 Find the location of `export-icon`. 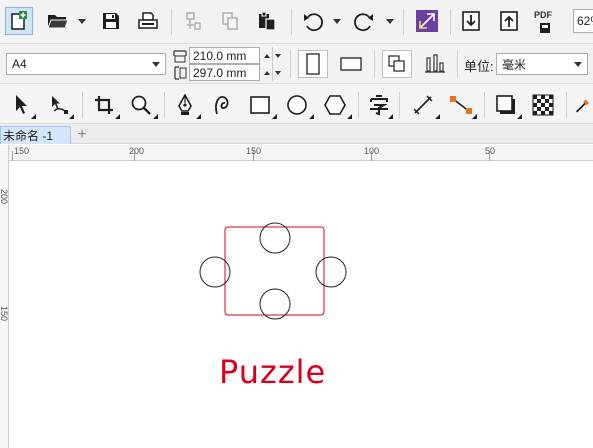

export-icon is located at coordinates (509, 21).